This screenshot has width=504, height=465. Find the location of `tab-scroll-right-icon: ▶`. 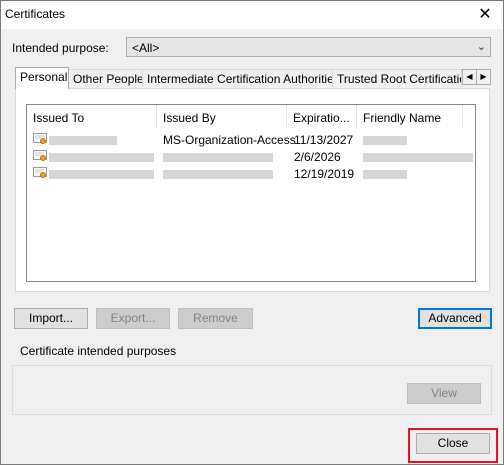

tab-scroll-right-icon: ▶ is located at coordinates (483, 77).